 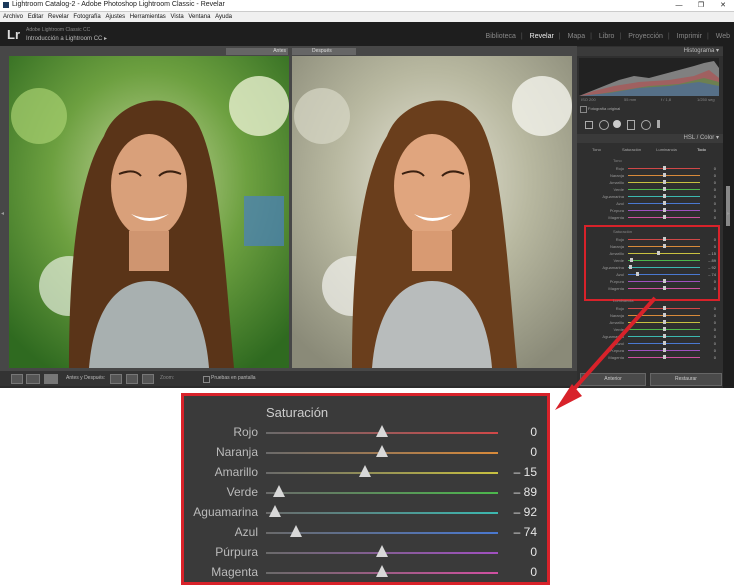 I want to click on tab-tono: Tono, so click(x=596, y=149).